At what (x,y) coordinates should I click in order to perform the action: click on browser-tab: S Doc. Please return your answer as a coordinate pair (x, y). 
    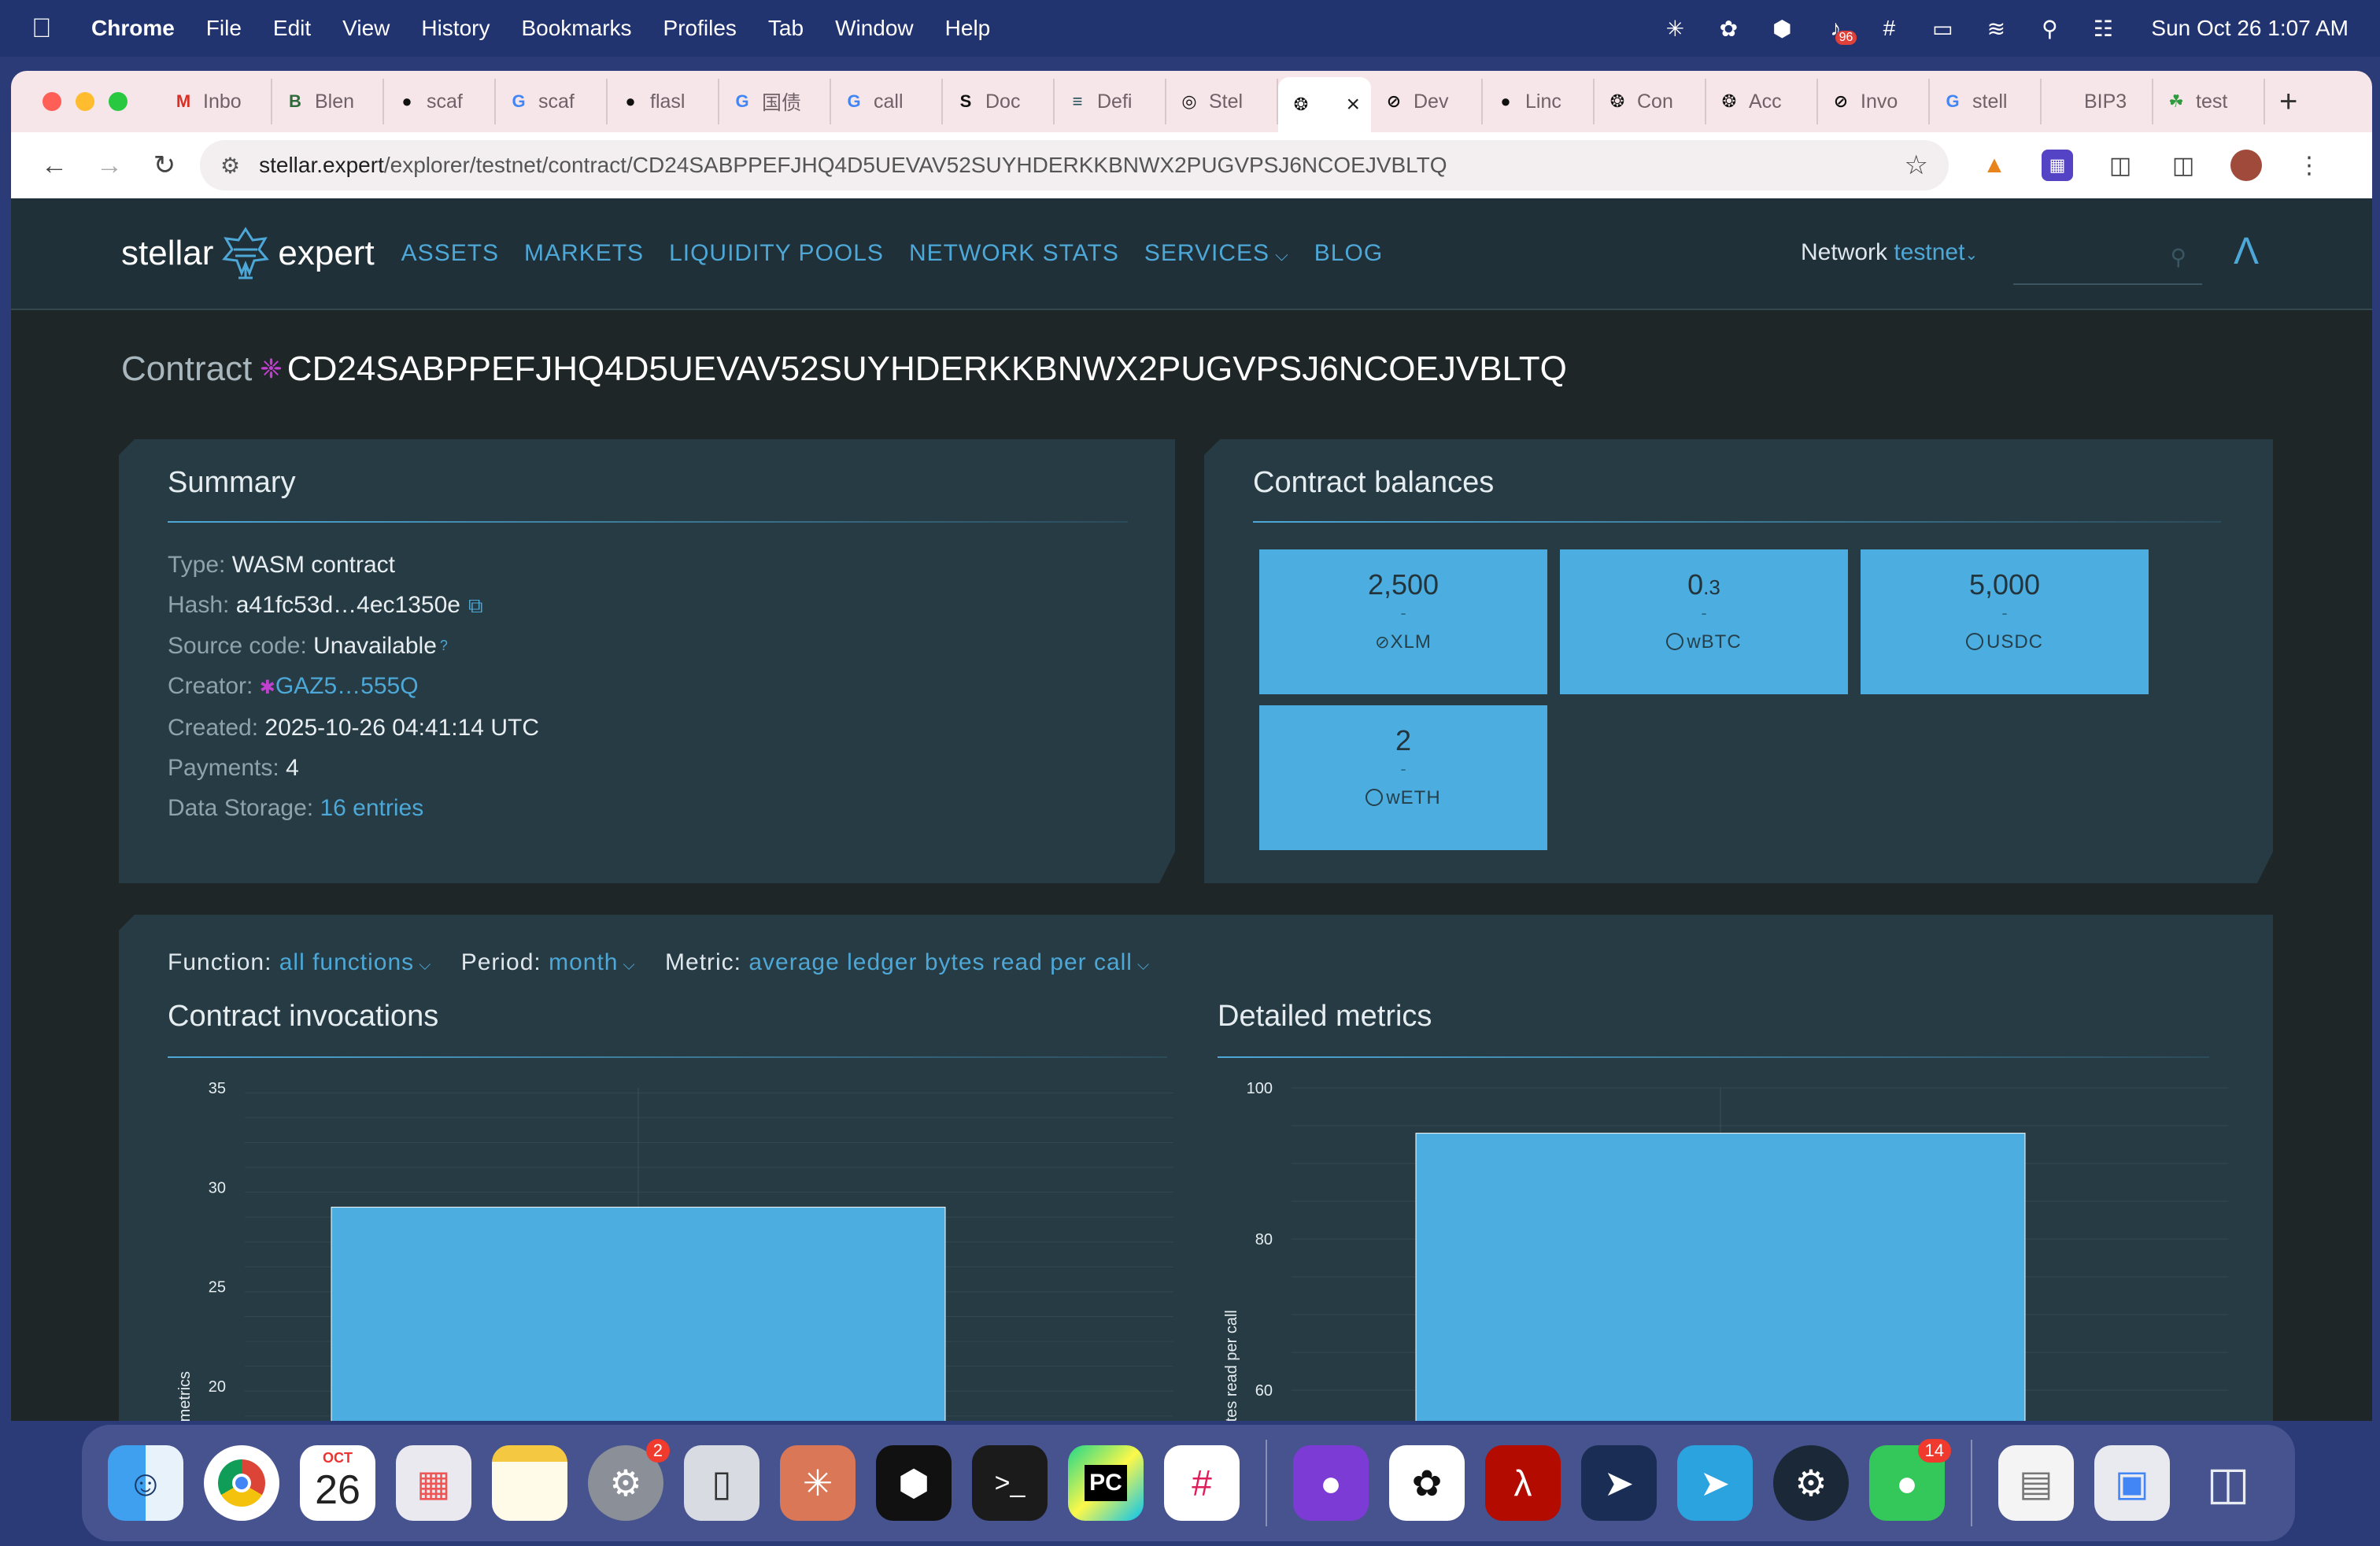
    Looking at the image, I should click on (999, 101).